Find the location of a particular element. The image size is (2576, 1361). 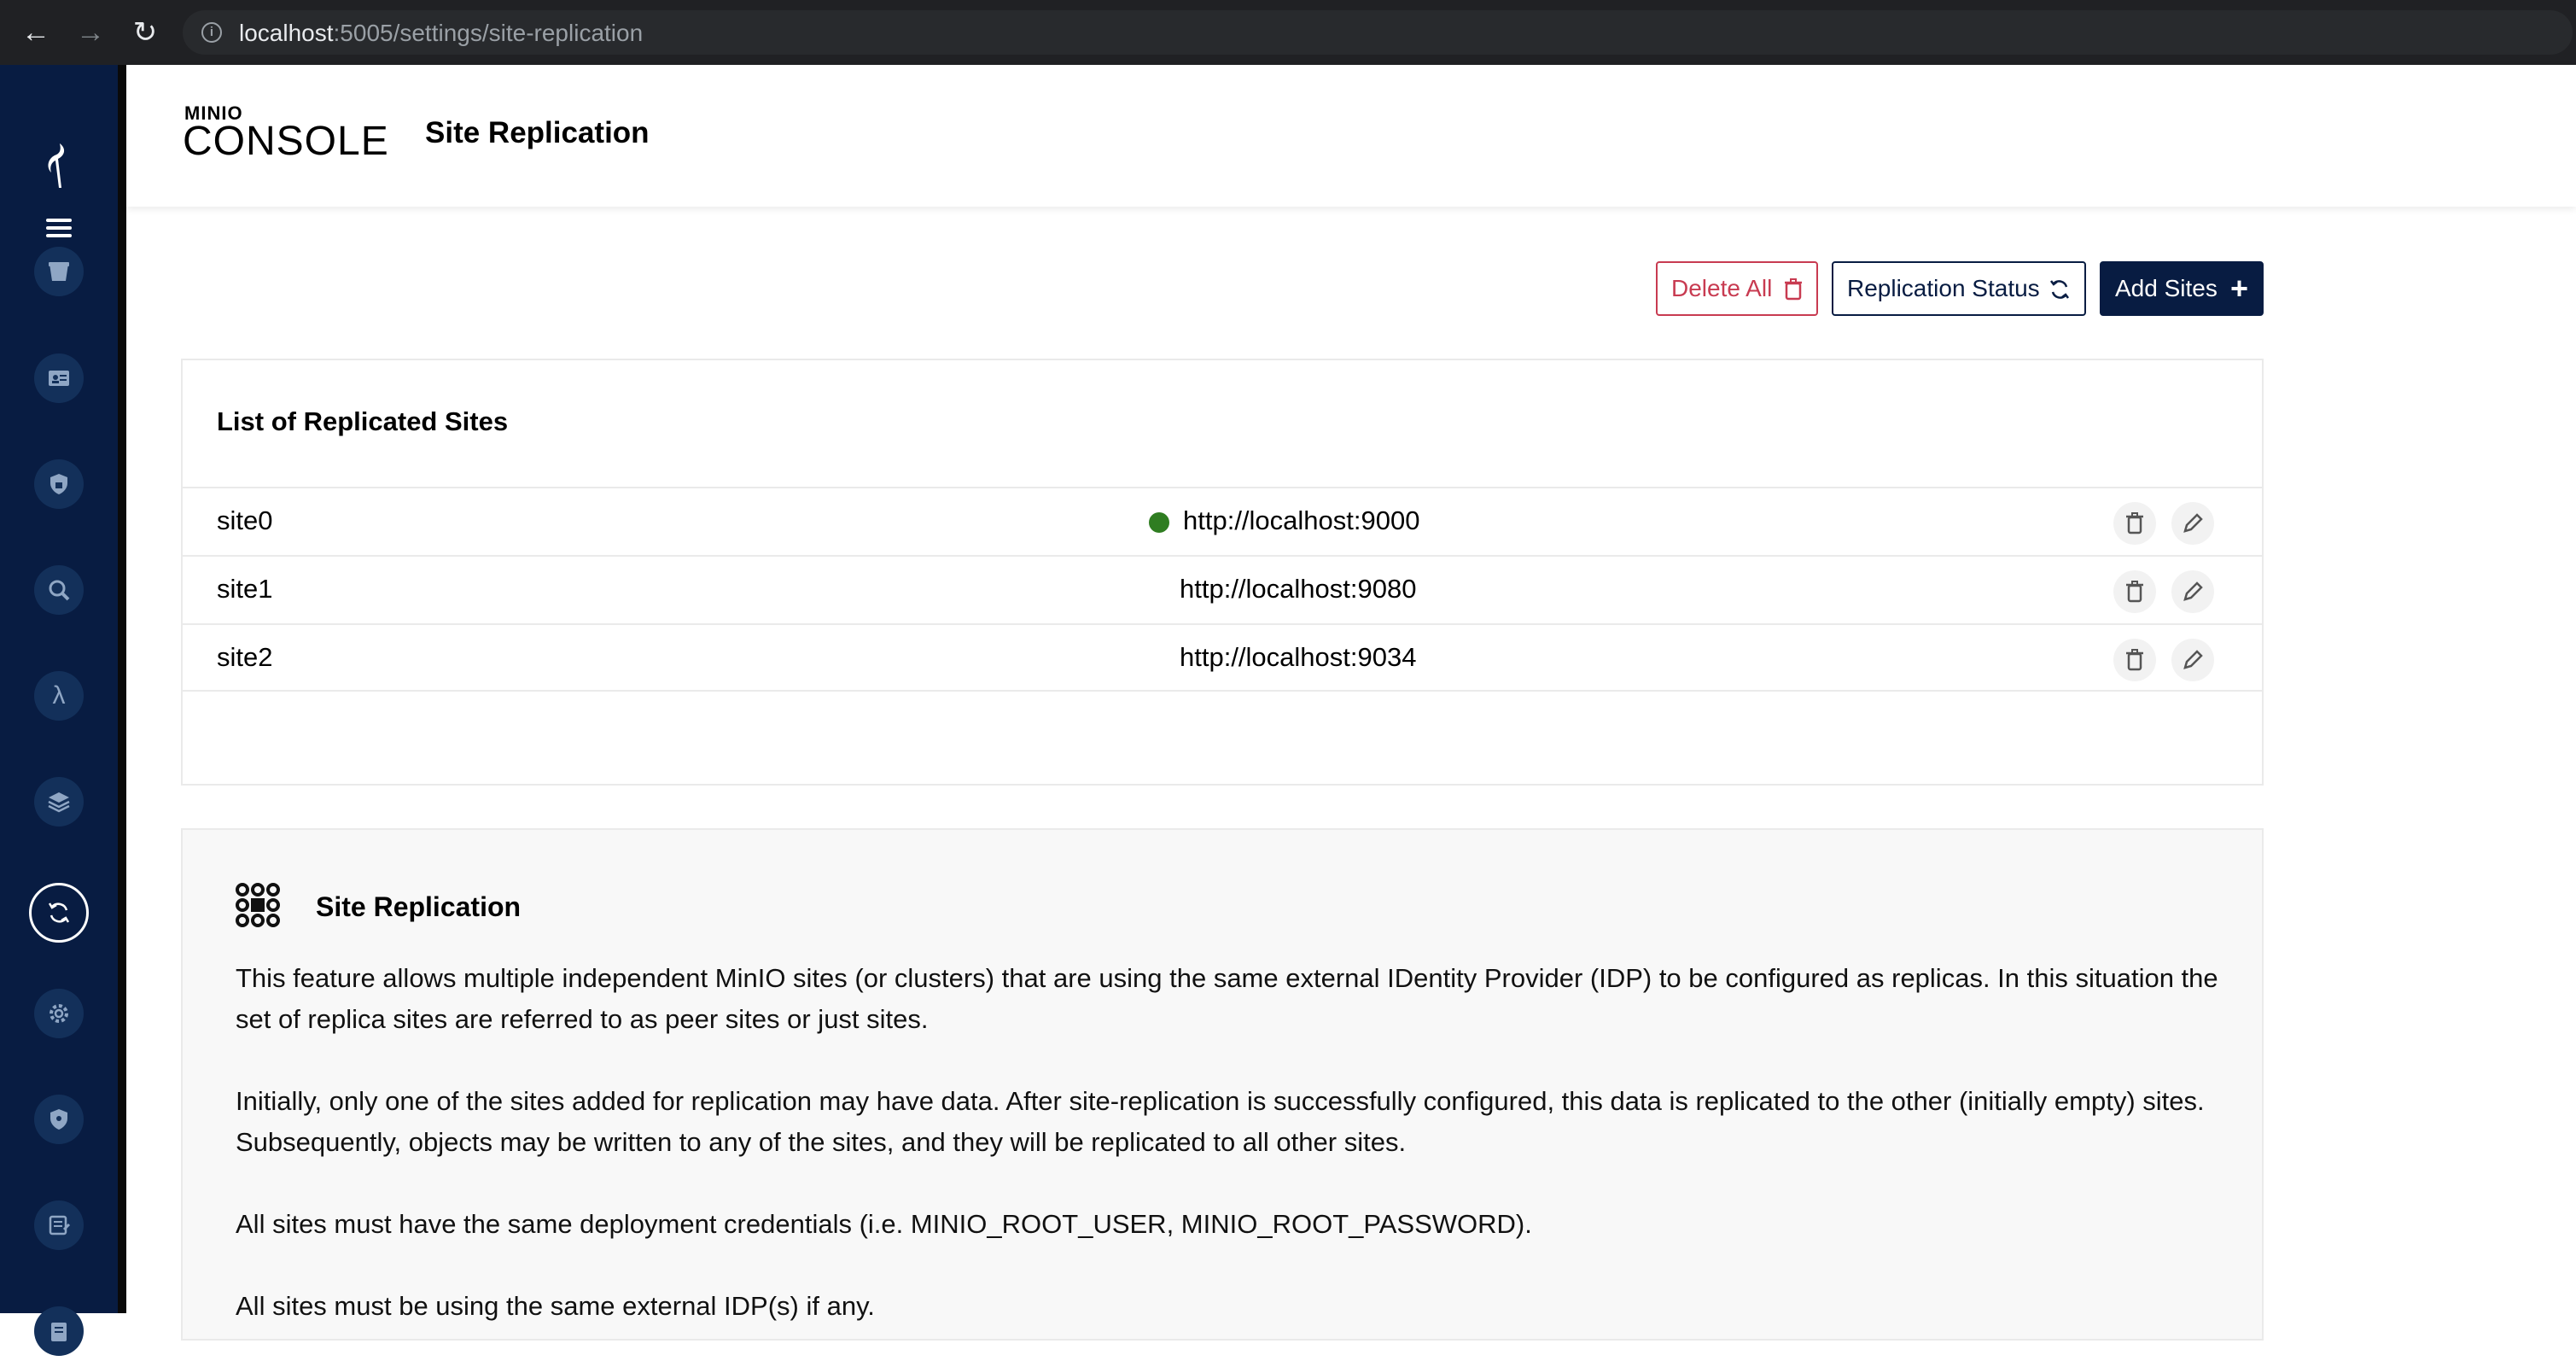

url-text: localhost:5005/settings/site-replication is located at coordinates (441, 33).